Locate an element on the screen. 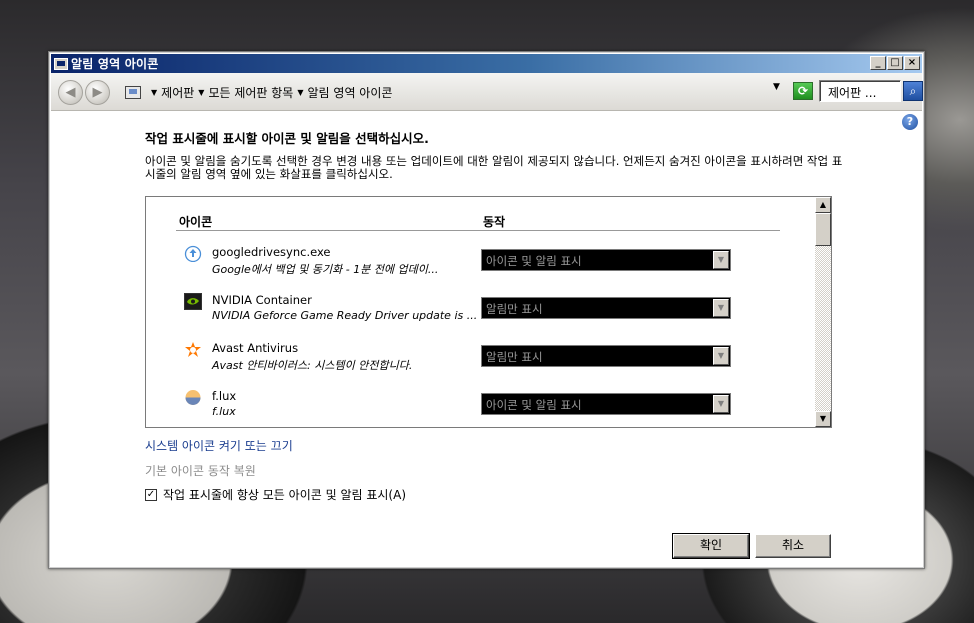 This screenshot has height=623, width=974. restore-default-link: 기본 아이콘 동작 복원 is located at coordinates (200, 471).